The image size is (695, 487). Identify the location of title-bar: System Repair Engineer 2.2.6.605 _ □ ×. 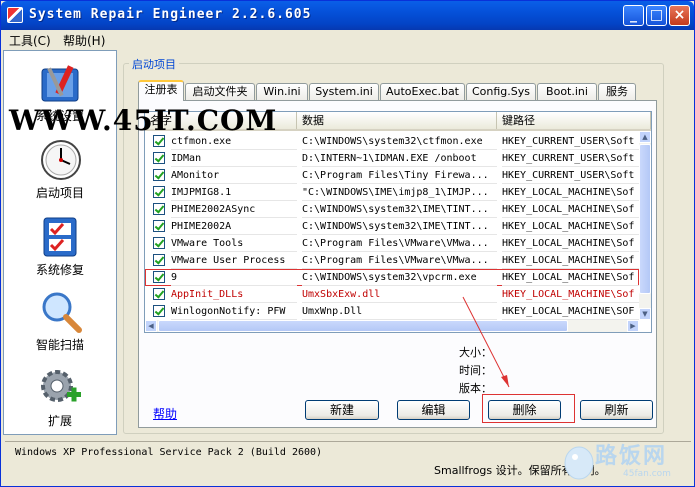
(347, 15).